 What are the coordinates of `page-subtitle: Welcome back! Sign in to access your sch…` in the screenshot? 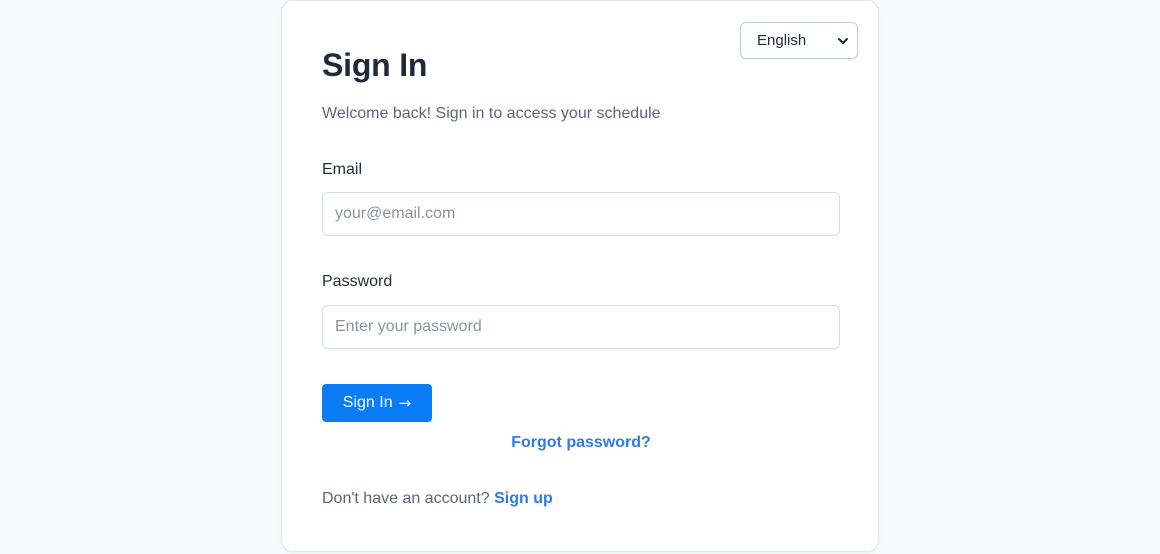 It's located at (491, 113).